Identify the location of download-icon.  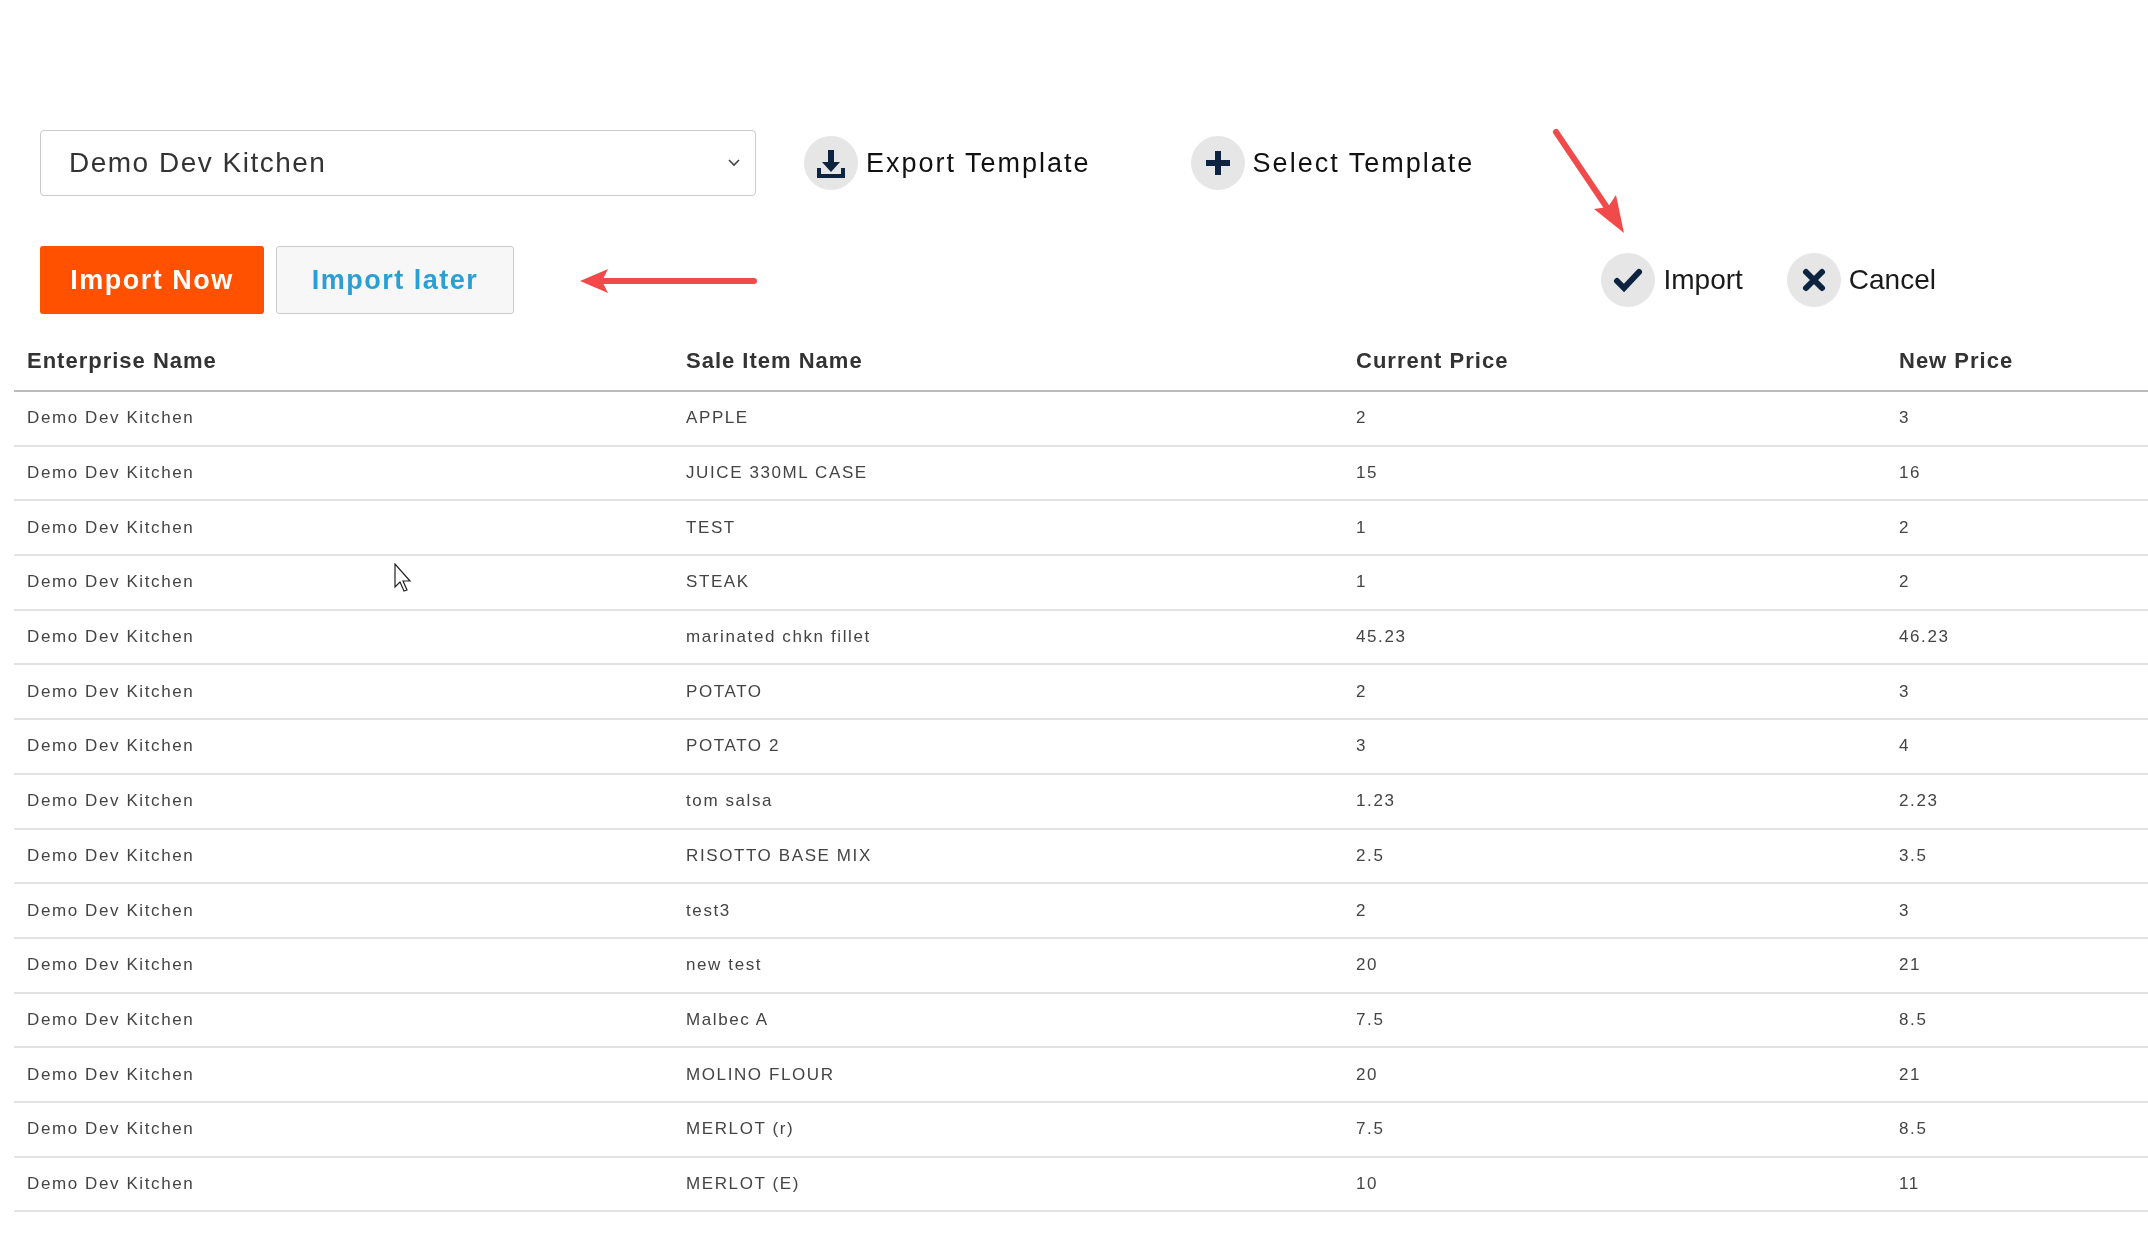
(831, 163).